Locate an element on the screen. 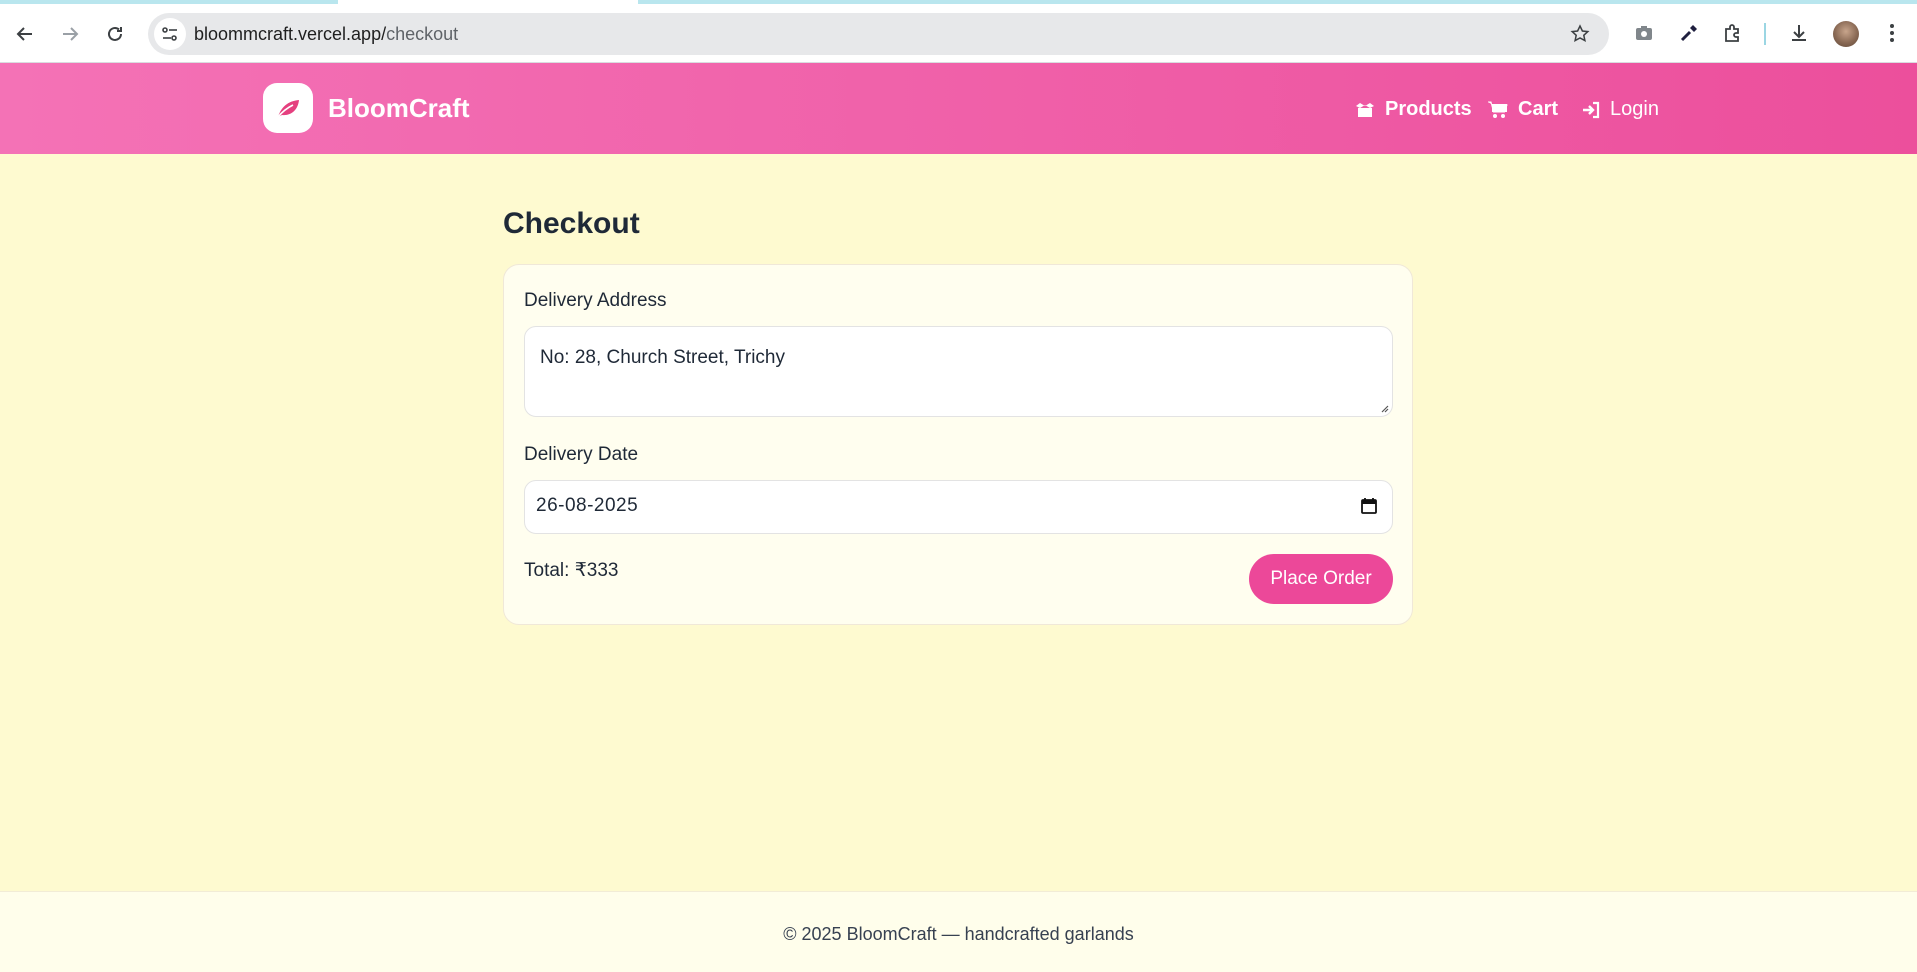  page-title: Checkout is located at coordinates (571, 223).